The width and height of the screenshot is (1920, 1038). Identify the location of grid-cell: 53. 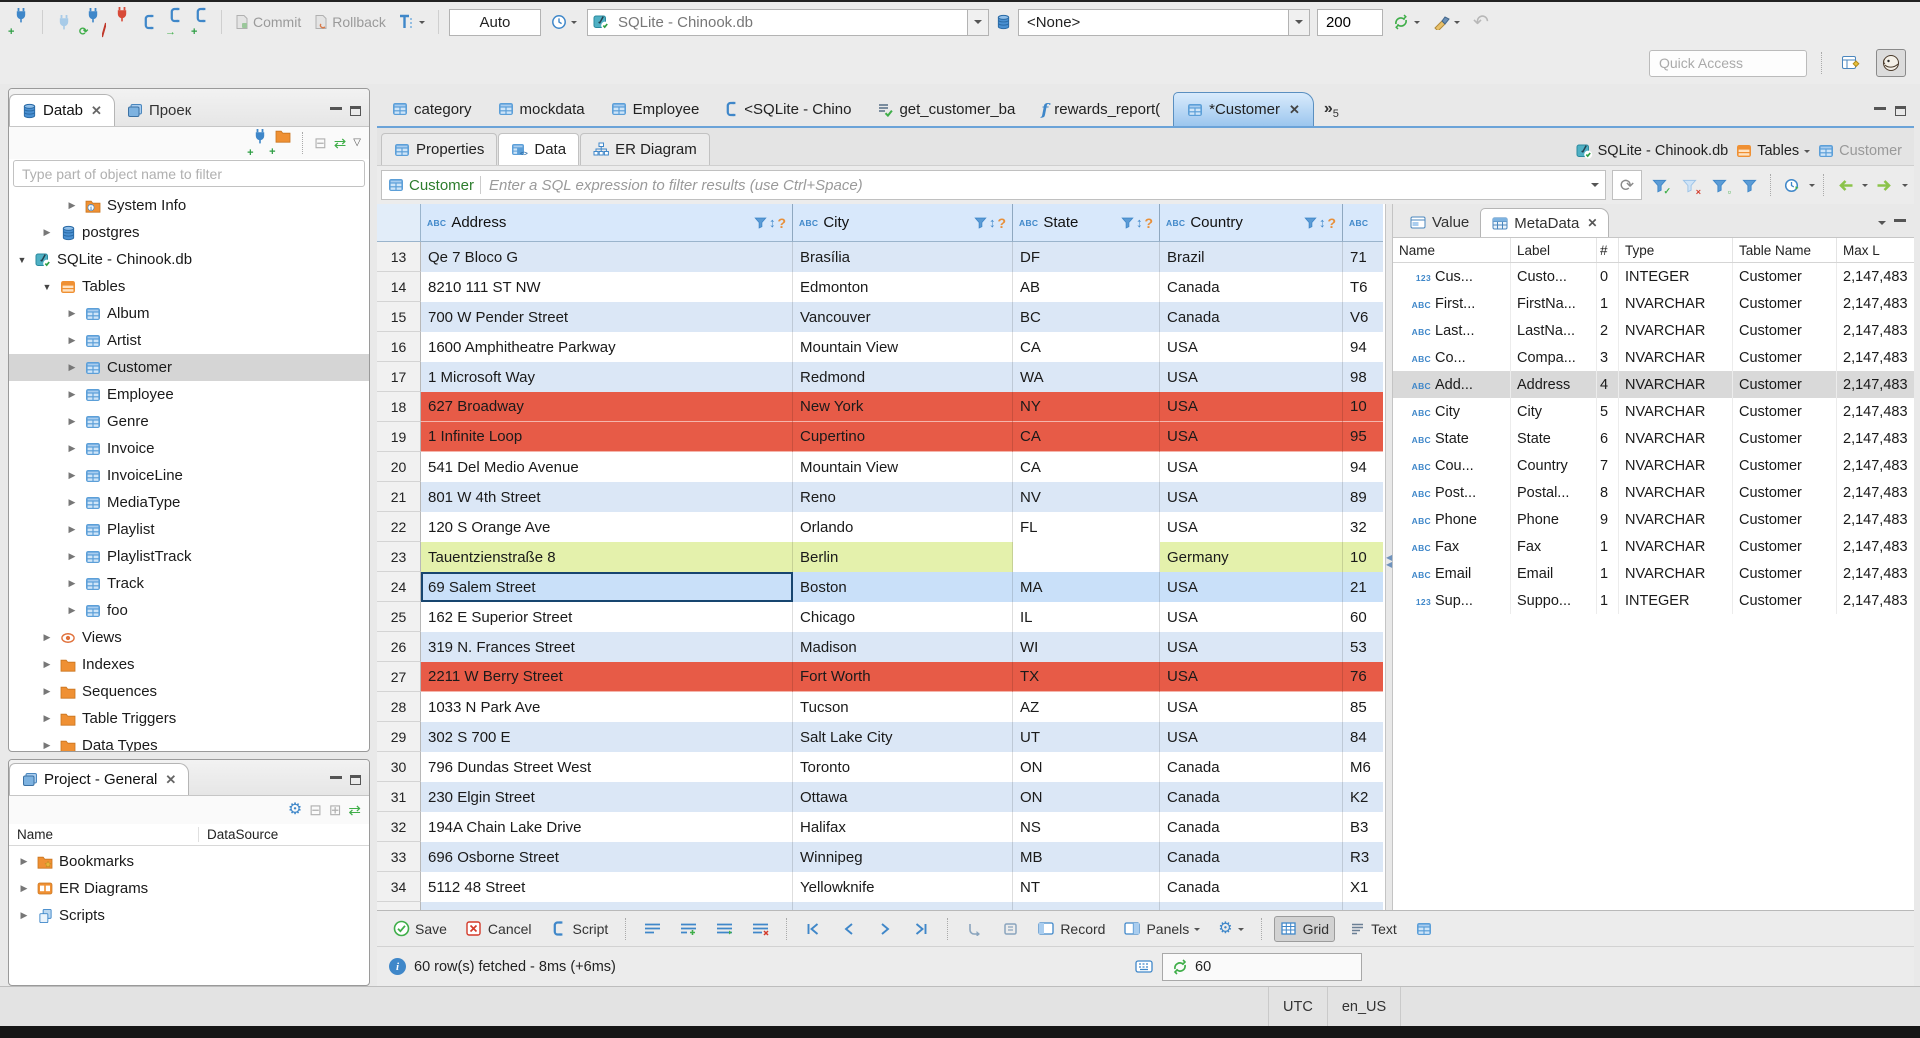
(1363, 647).